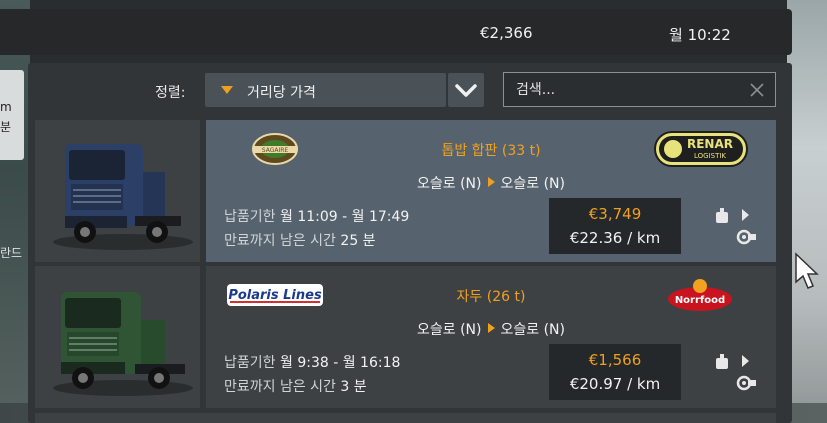  Describe the element at coordinates (281, 93) in the screenshot. I see `sort-value: 거리당 가격` at that location.